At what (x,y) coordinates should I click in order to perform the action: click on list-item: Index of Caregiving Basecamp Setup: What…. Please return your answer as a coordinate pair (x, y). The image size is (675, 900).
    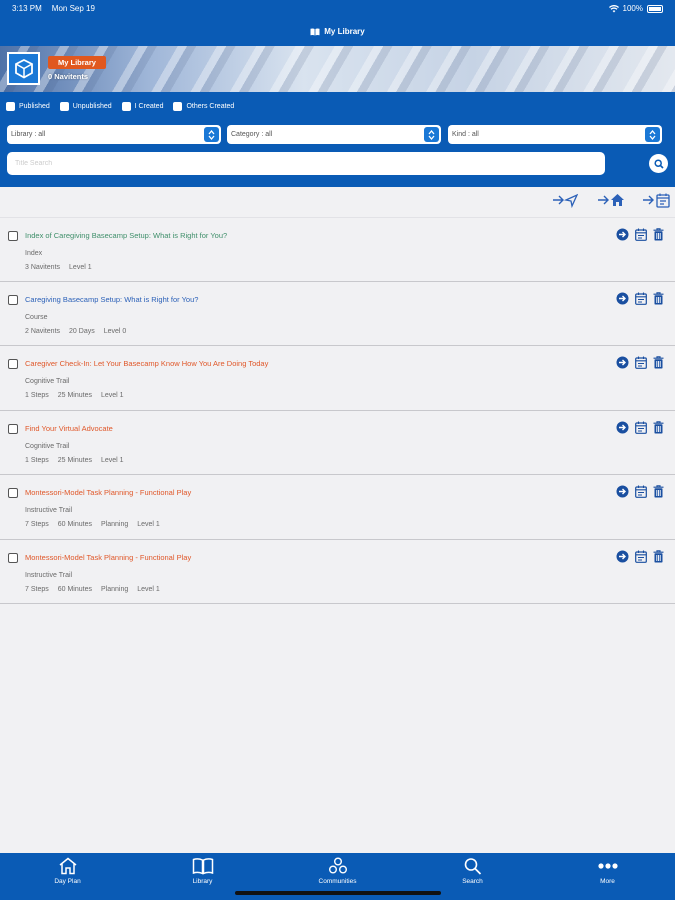
    Looking at the image, I should click on (337, 249).